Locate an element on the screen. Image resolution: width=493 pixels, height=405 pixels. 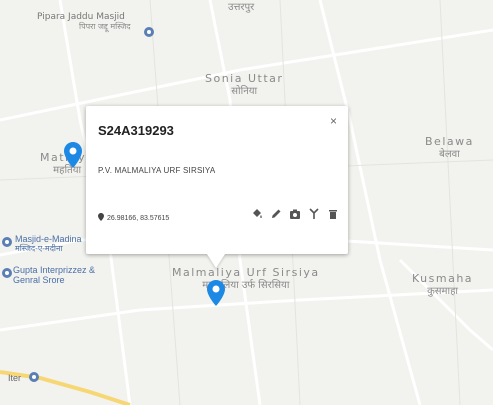
store-poi-icon is located at coordinates (7, 273).